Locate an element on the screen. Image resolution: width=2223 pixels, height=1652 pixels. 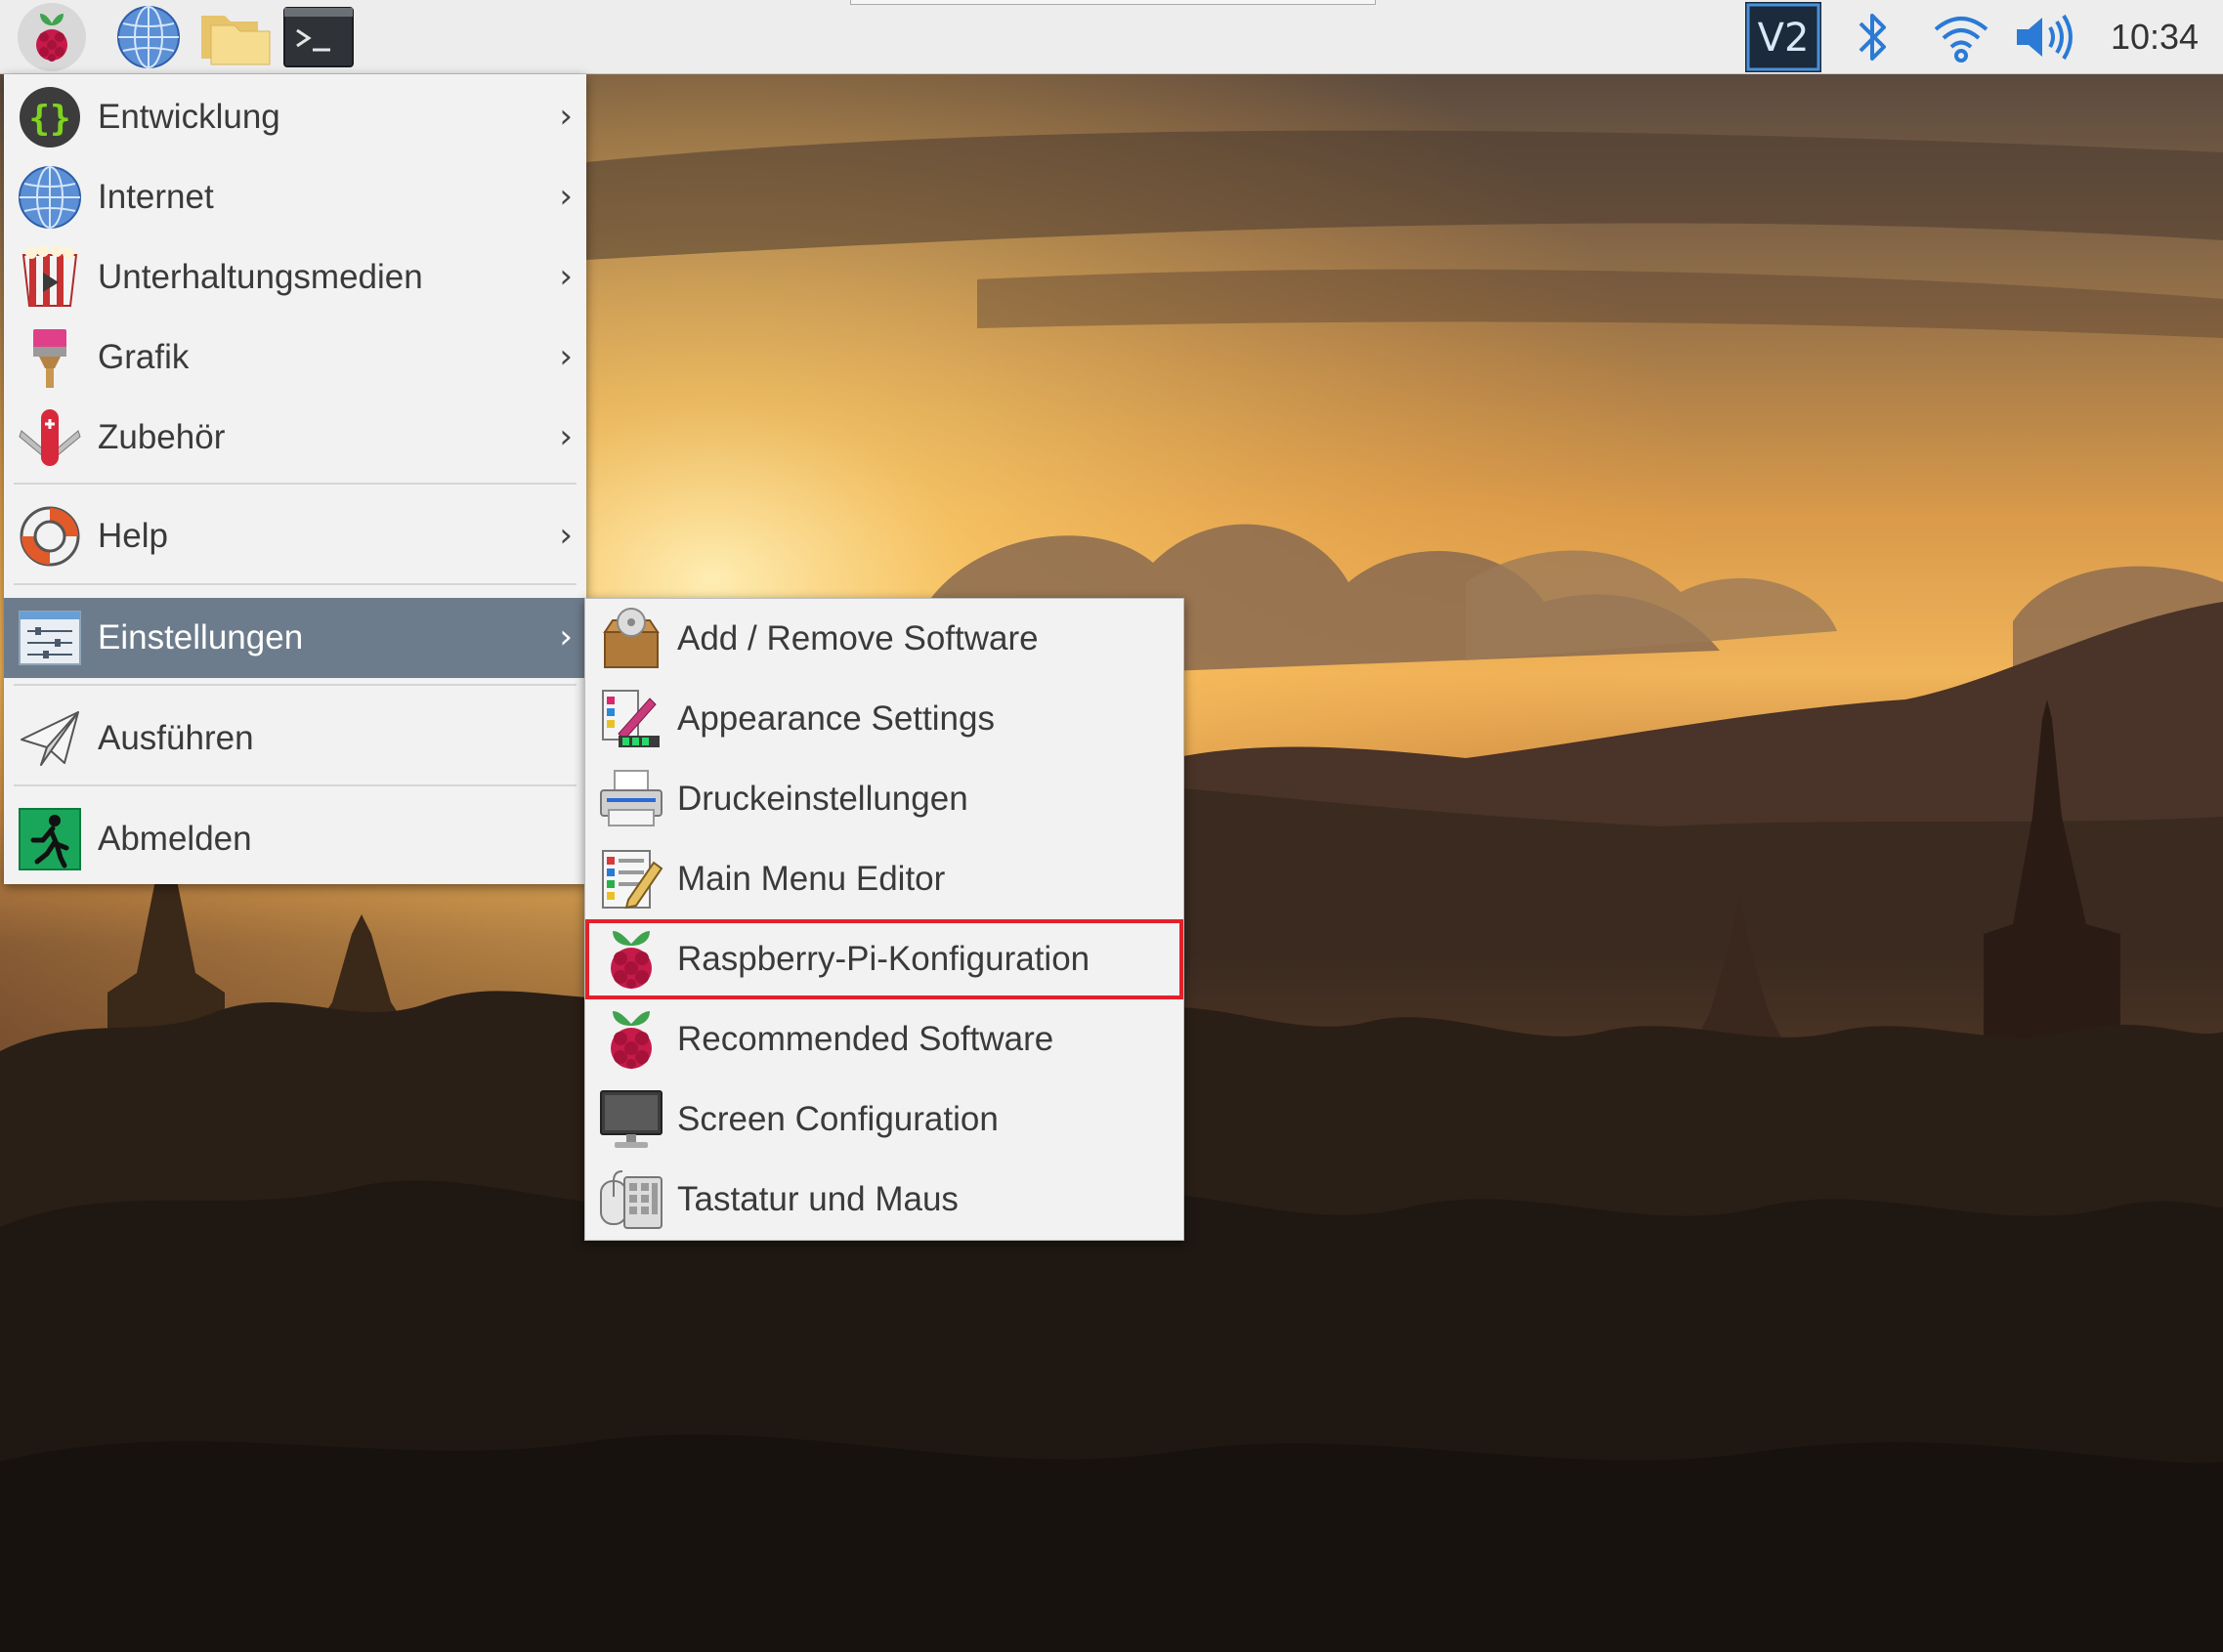
menu-item-einstellungen: Einstellungen › is located at coordinates (295, 638).